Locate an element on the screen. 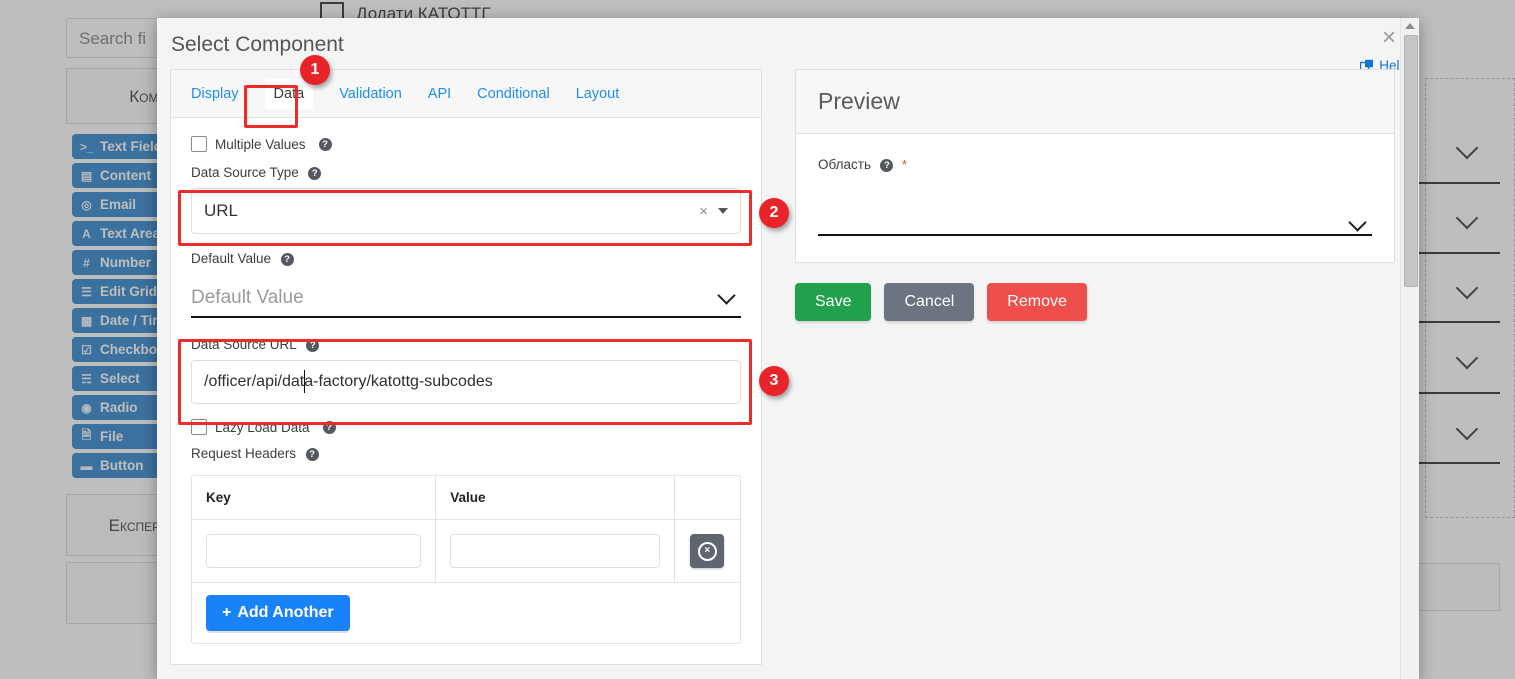 This screenshot has height=679, width=1515. scroll-up-icon is located at coordinates (1410, 26).